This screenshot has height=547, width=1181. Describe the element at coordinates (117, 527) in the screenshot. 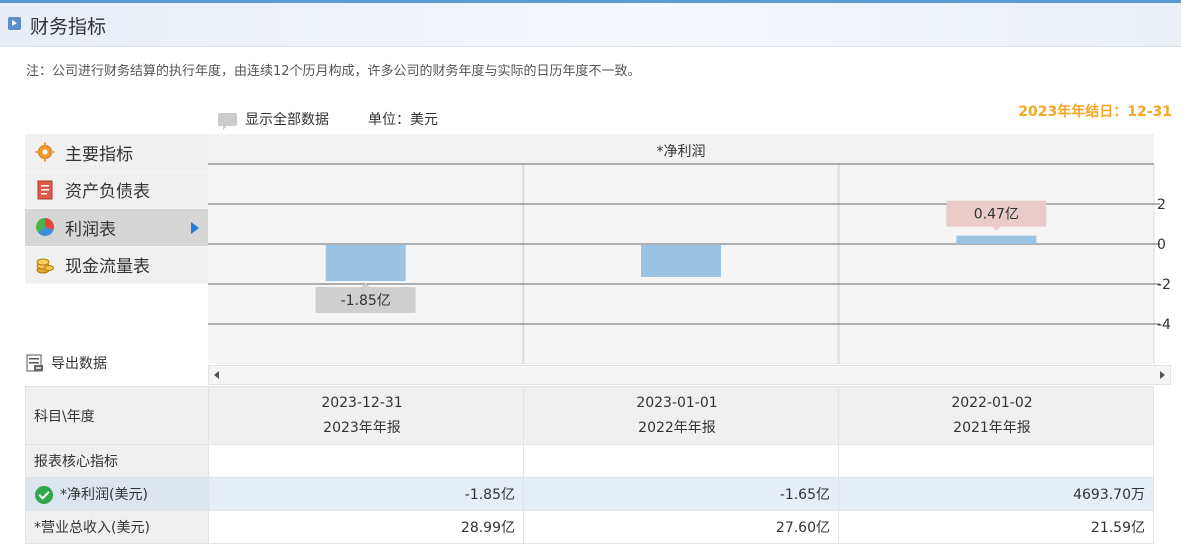

I see `row-label: *营业总收入(美元)` at that location.